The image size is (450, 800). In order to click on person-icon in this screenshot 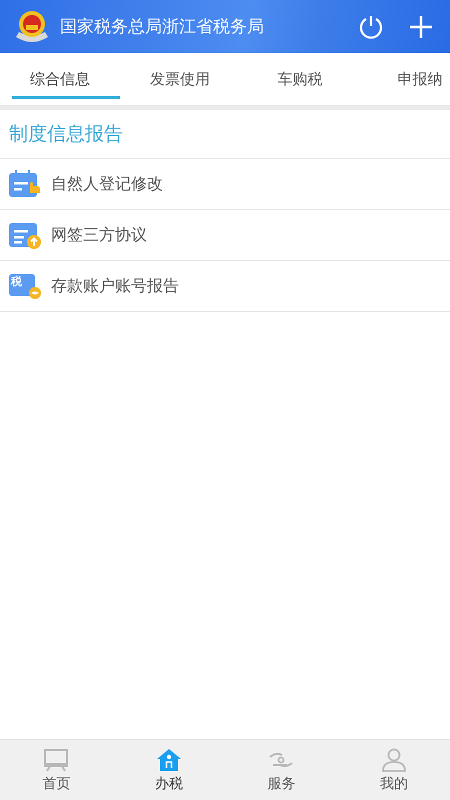, I will do `click(393, 760)`.